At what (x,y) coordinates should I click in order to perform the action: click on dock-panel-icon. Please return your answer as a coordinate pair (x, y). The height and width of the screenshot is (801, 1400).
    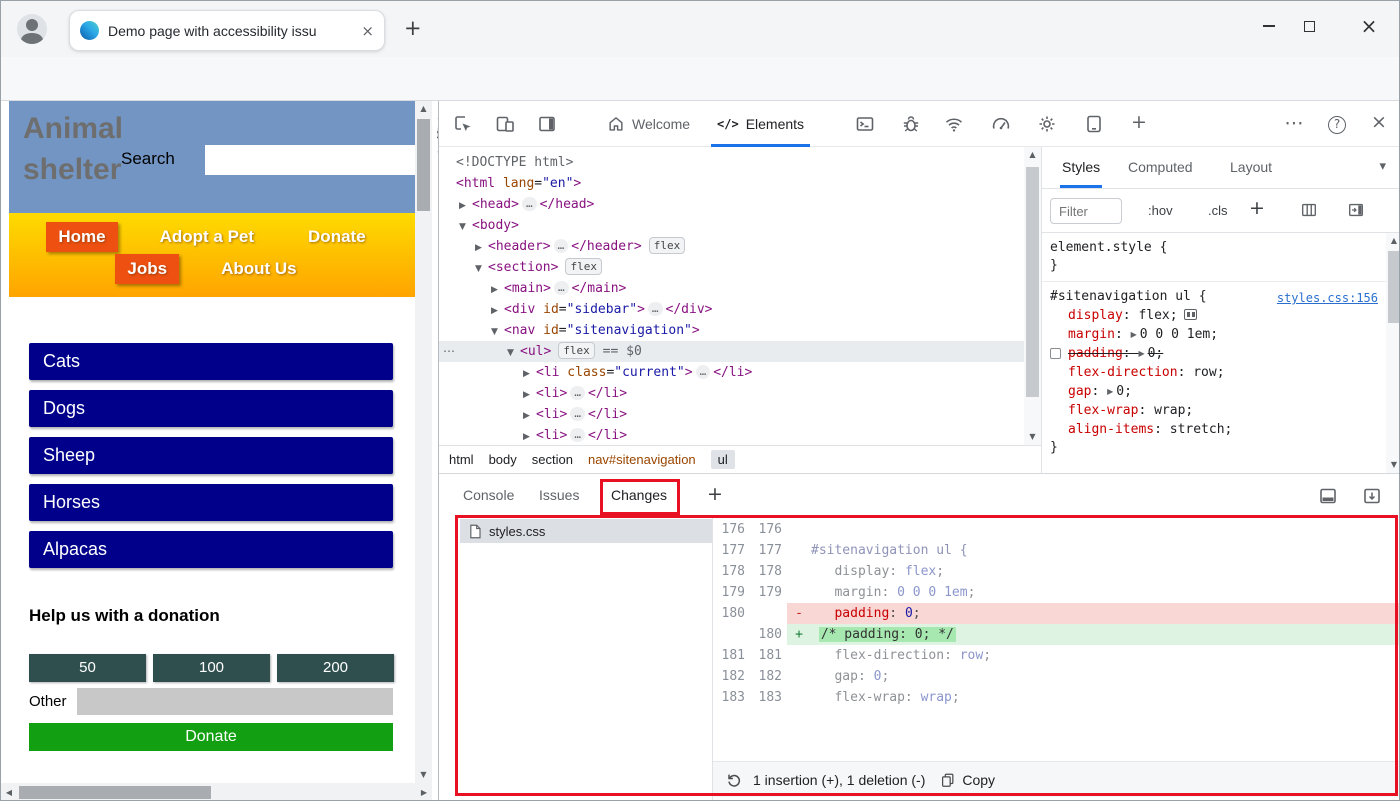
    Looking at the image, I should click on (547, 124).